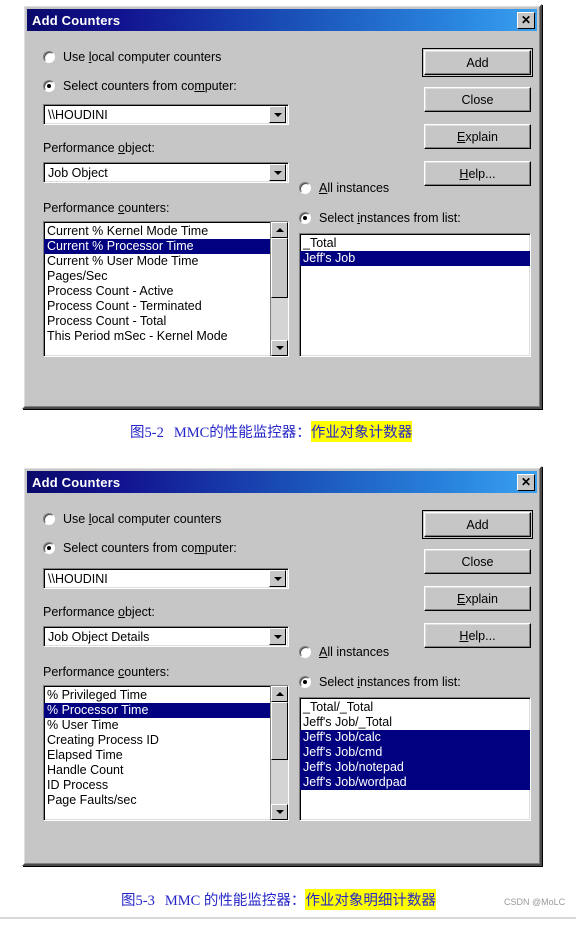  What do you see at coordinates (242, 433) in the screenshot?
I see `caption-1-middle: MMC的性能监控器：` at bounding box center [242, 433].